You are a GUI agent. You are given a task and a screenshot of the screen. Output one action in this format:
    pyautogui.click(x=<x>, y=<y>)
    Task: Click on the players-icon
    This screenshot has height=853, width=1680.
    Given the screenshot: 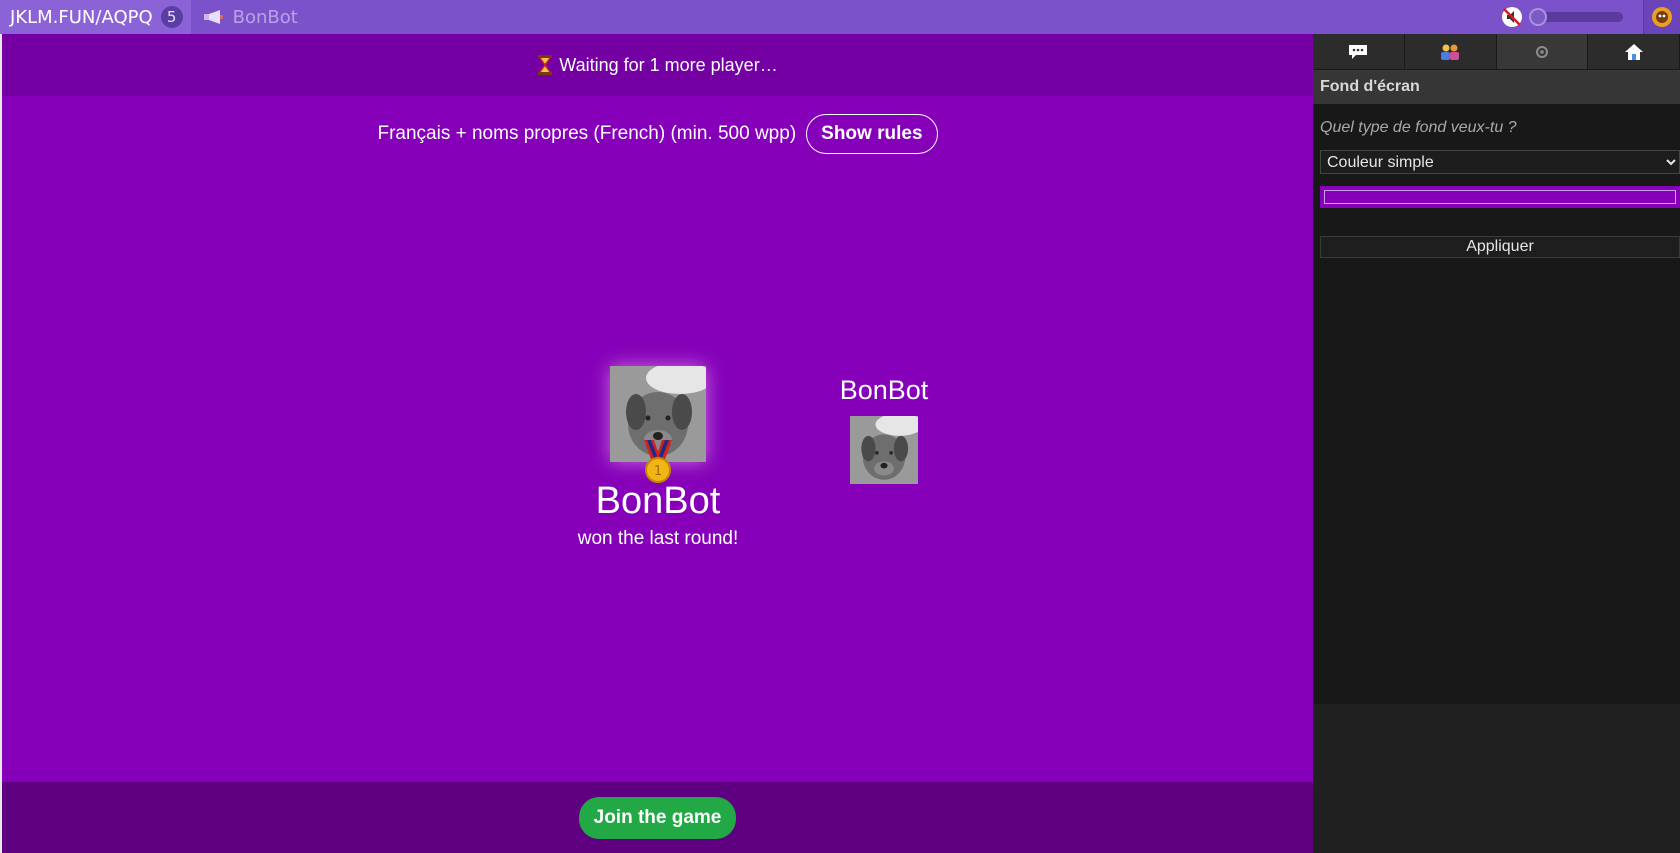 What is the action you would take?
    pyautogui.click(x=1450, y=52)
    